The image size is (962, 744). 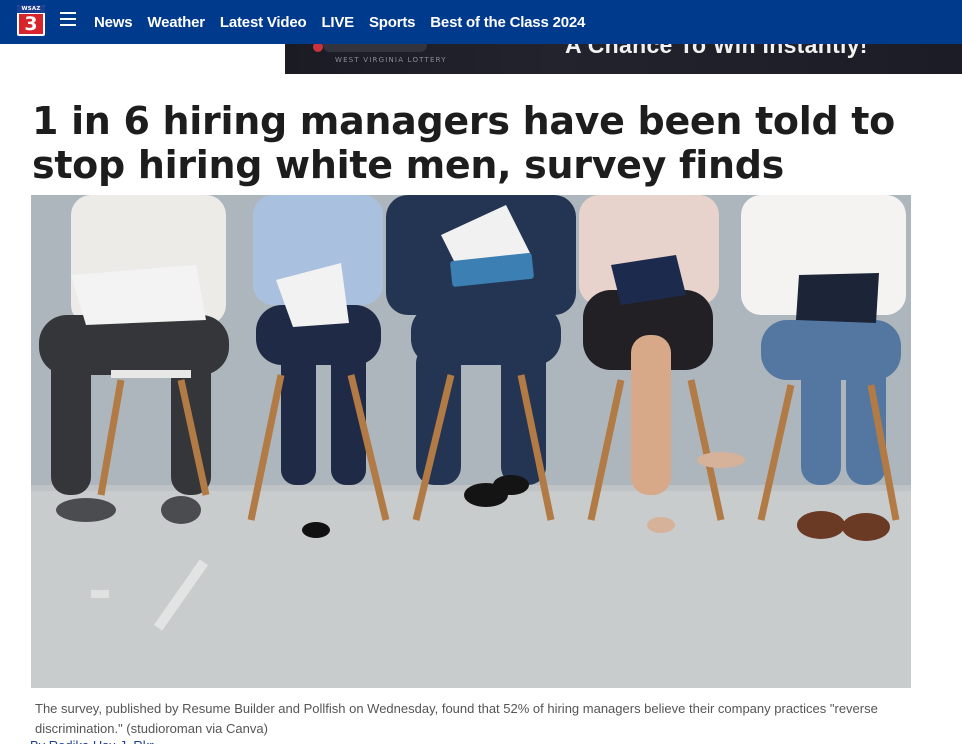 What do you see at coordinates (318, 48) in the screenshot?
I see `lottery-logo-icon` at bounding box center [318, 48].